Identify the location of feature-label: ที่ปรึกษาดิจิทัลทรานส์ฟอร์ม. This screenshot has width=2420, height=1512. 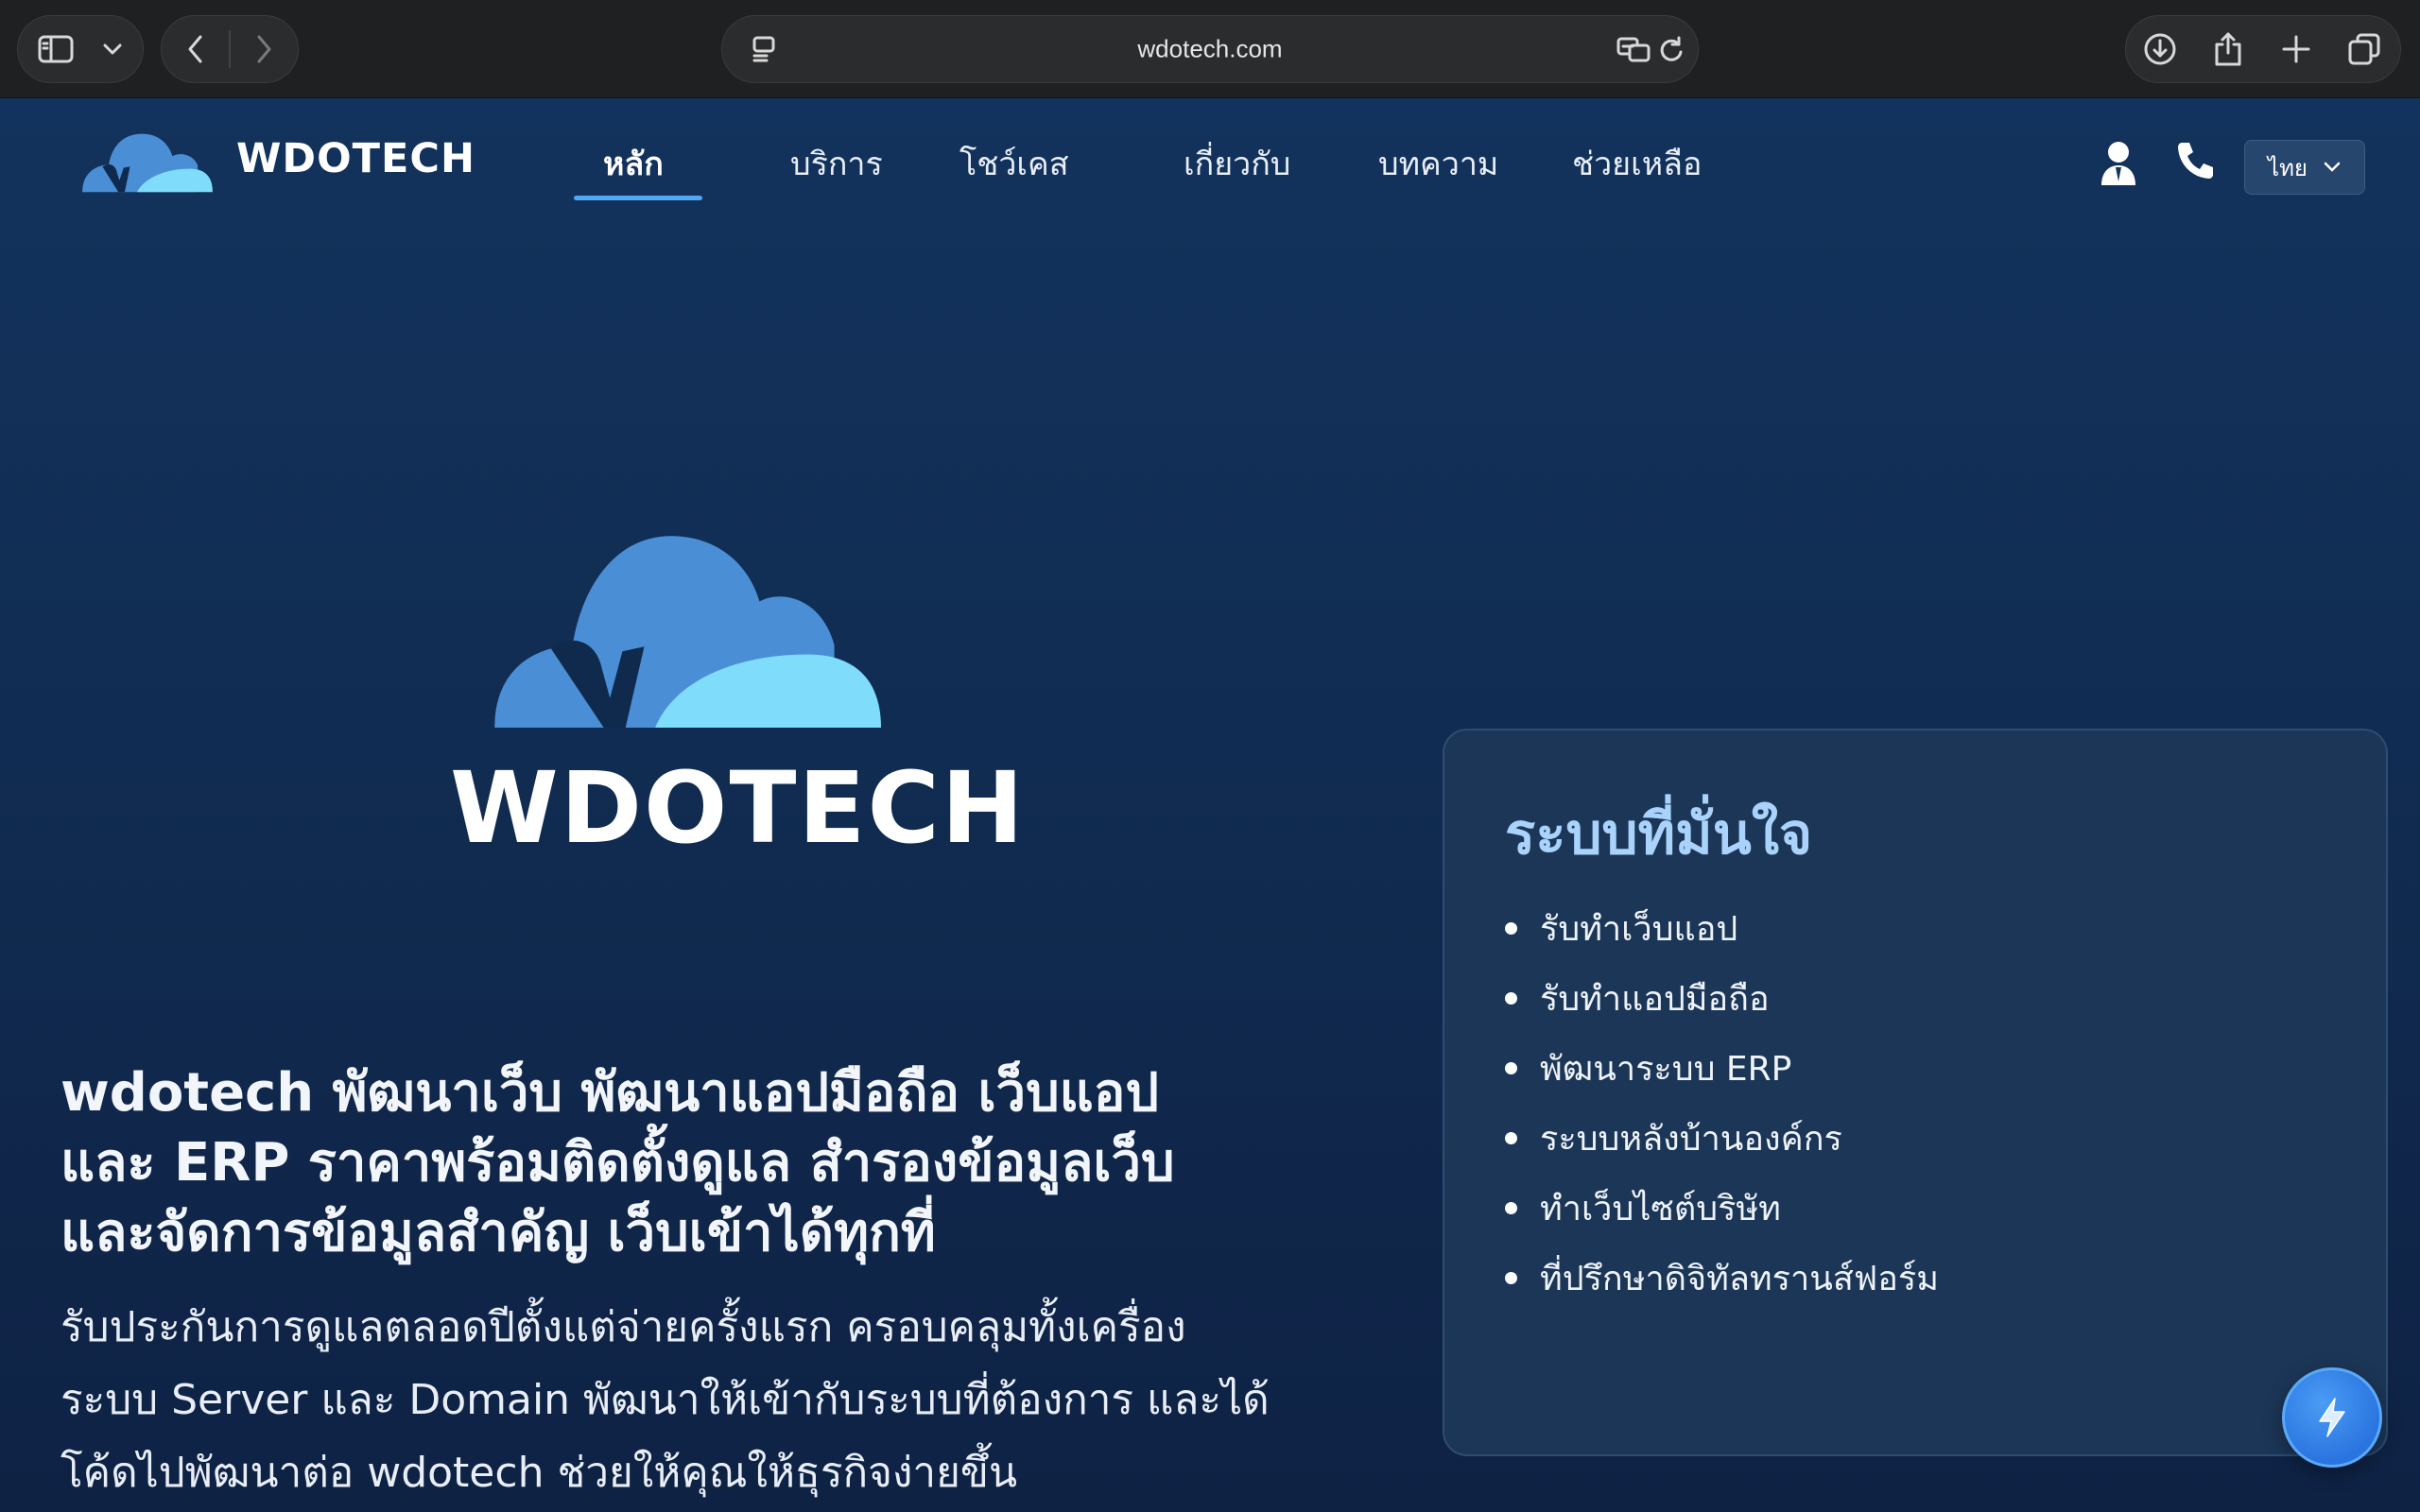
(1739, 1278).